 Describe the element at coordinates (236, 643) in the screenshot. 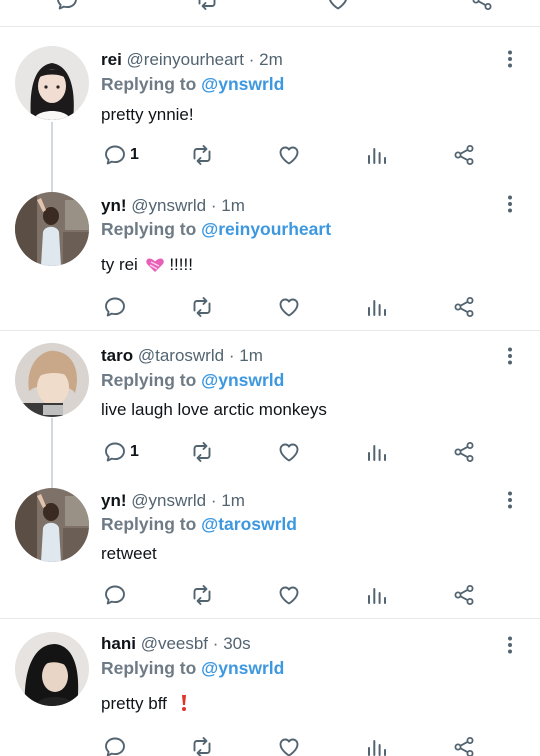

I see `timestamp: 30s` at that location.